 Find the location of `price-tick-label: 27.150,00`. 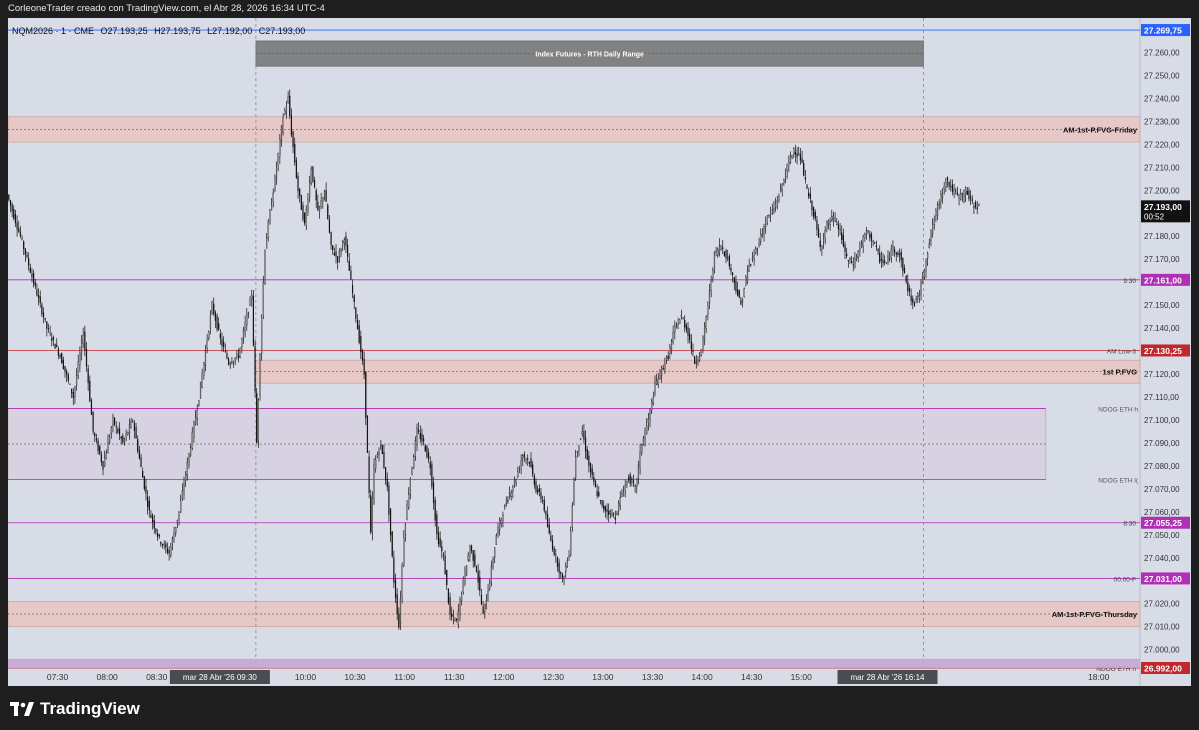

price-tick-label: 27.150,00 is located at coordinates (1162, 305).